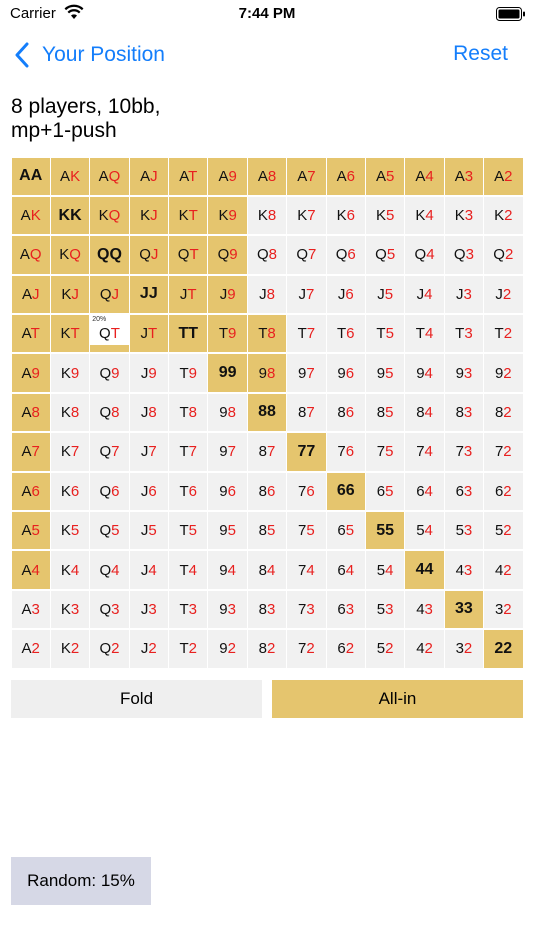  I want to click on hand-cell-pair-JJ: JJ, so click(149, 294).